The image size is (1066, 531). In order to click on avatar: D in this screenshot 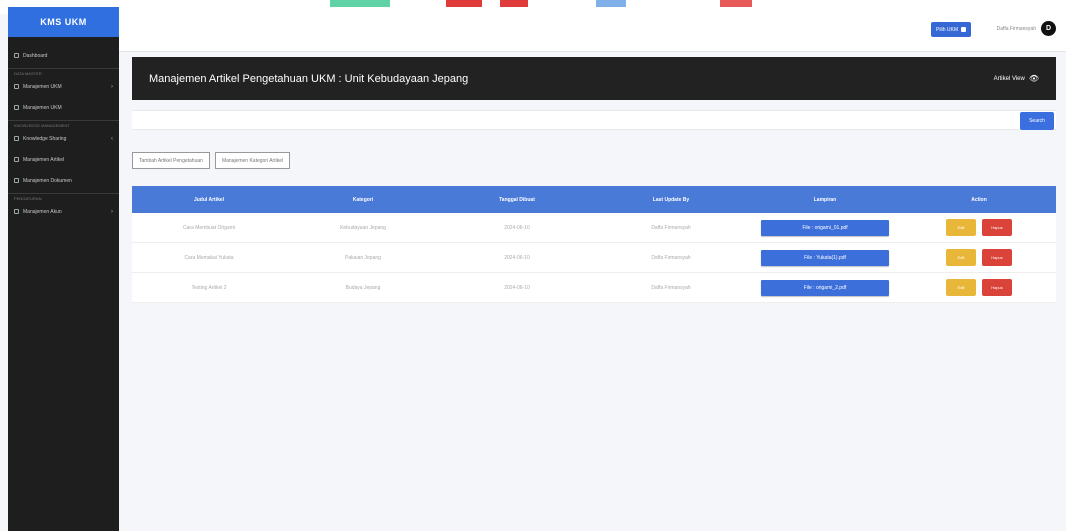, I will do `click(1048, 28)`.